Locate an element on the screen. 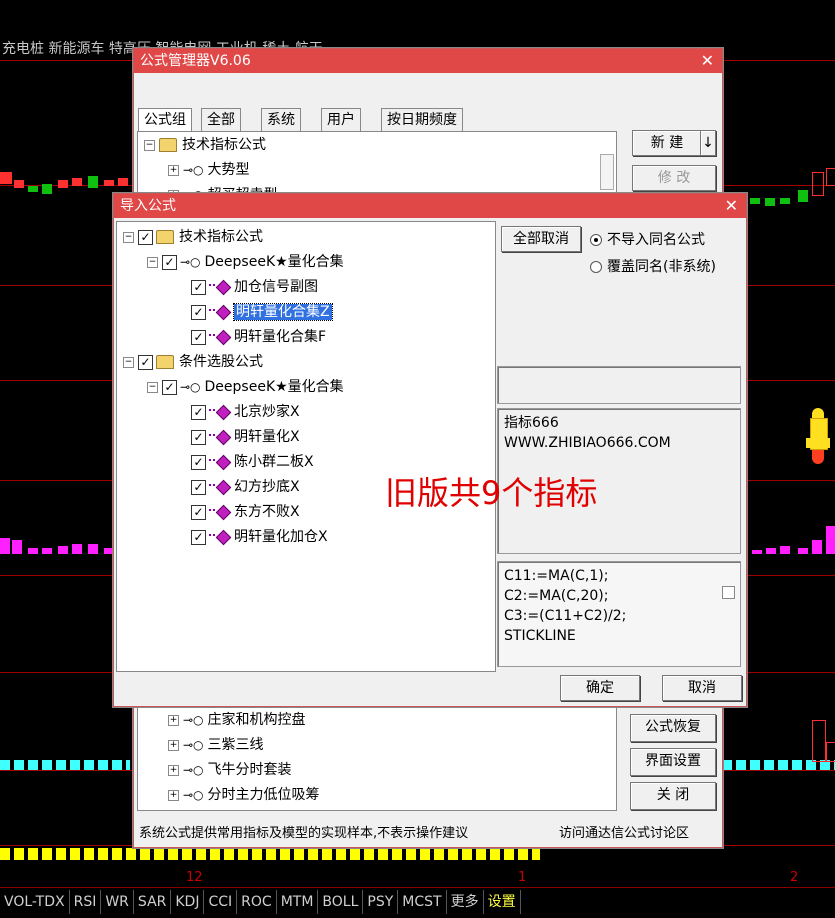 This screenshot has height=918, width=835. import-item: ✓ 明轩量化合集F is located at coordinates (258, 338).